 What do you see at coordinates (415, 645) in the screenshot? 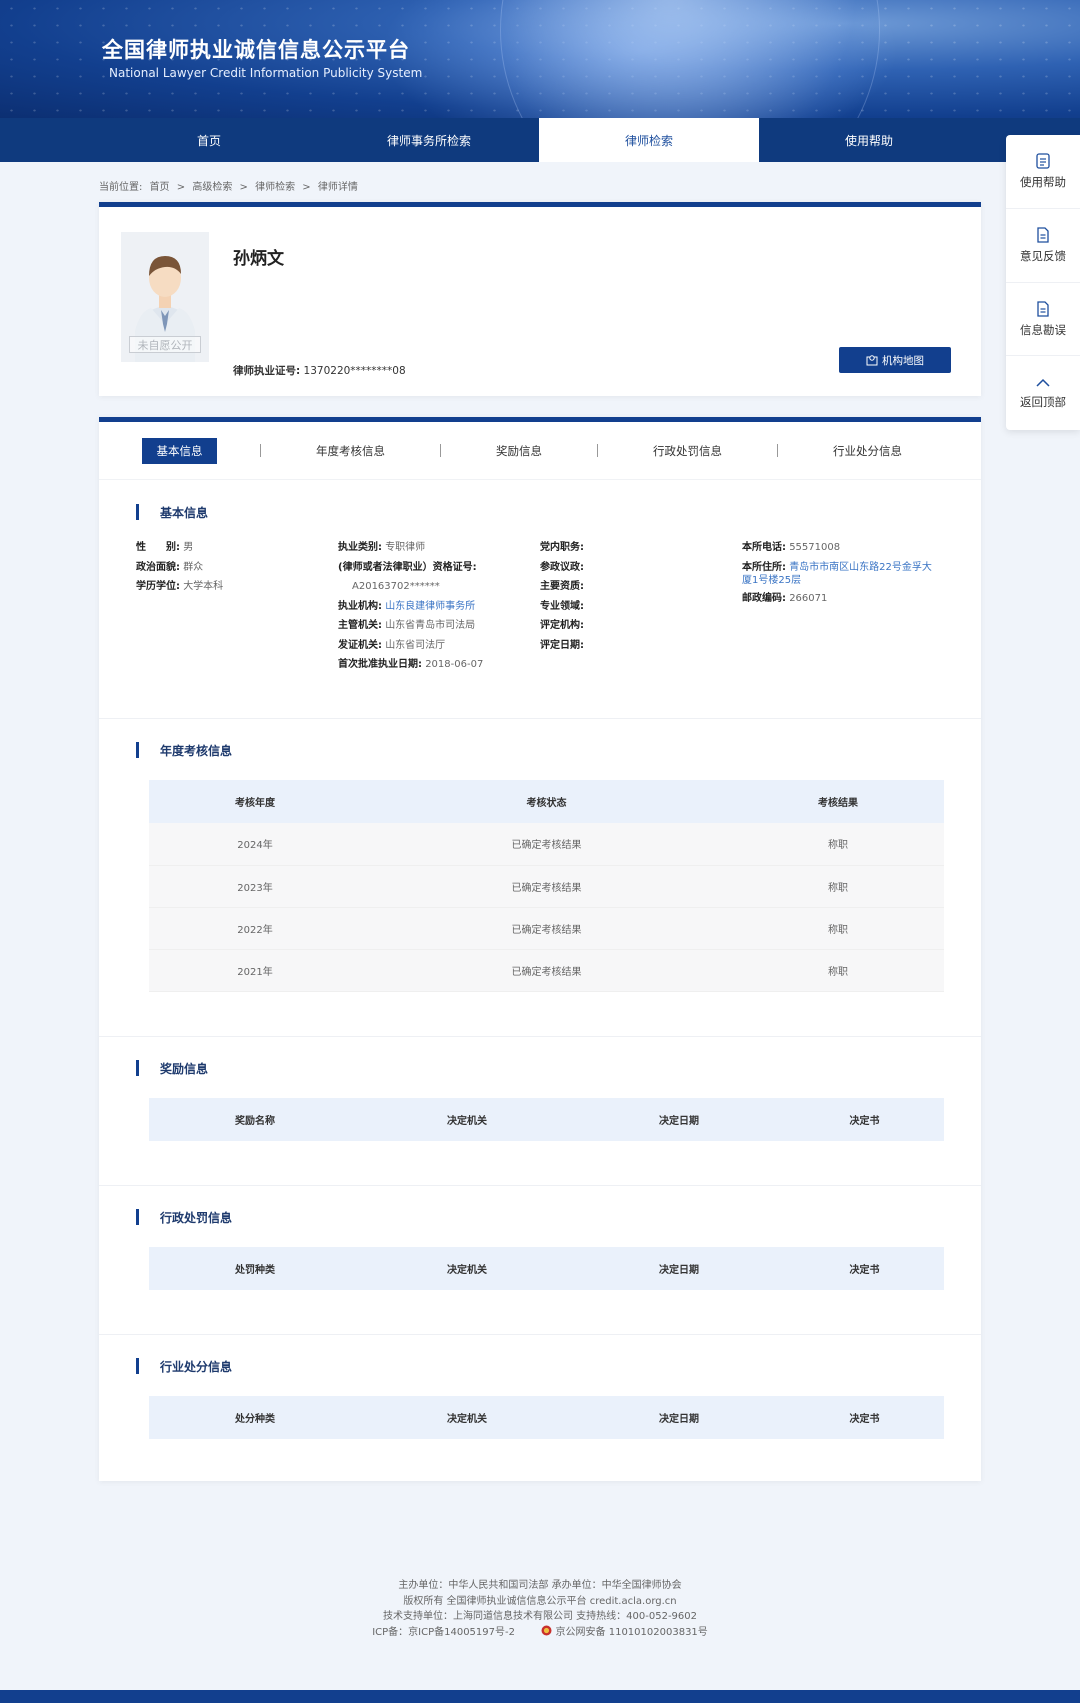
I see `info-value: 山东省司法厅` at bounding box center [415, 645].